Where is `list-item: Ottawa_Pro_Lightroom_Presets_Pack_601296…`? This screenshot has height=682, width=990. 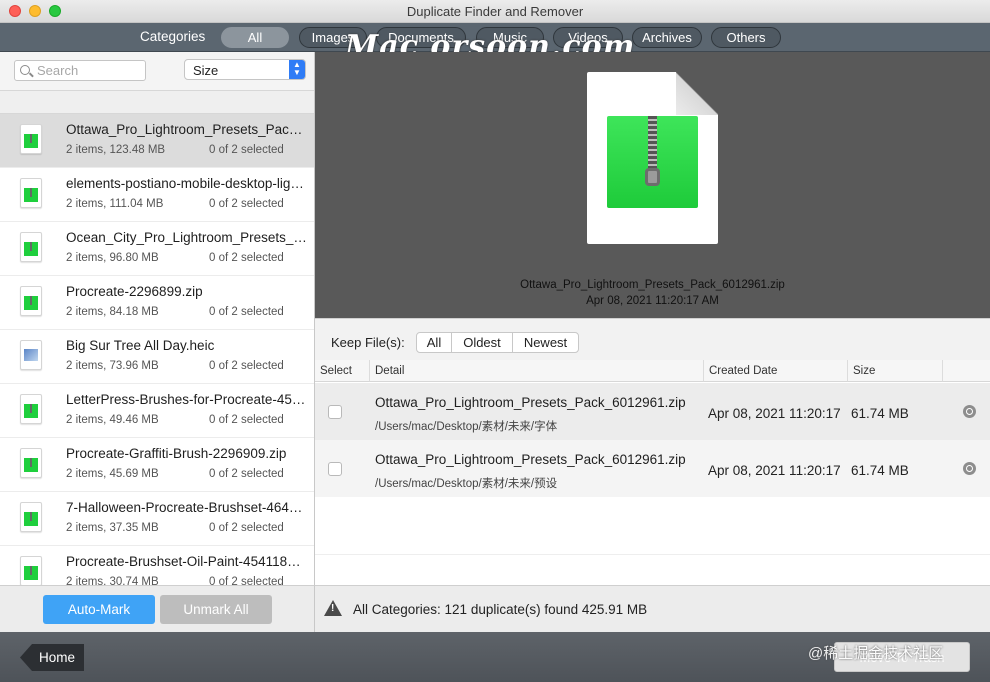 list-item: Ottawa_Pro_Lightroom_Presets_Pack_601296… is located at coordinates (157, 141).